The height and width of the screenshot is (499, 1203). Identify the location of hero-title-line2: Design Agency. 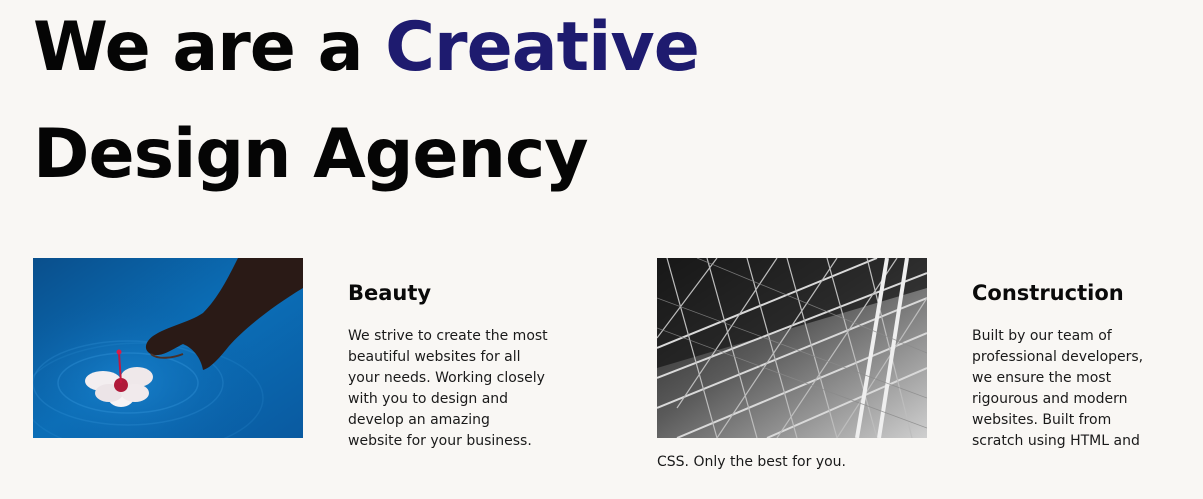
(311, 154).